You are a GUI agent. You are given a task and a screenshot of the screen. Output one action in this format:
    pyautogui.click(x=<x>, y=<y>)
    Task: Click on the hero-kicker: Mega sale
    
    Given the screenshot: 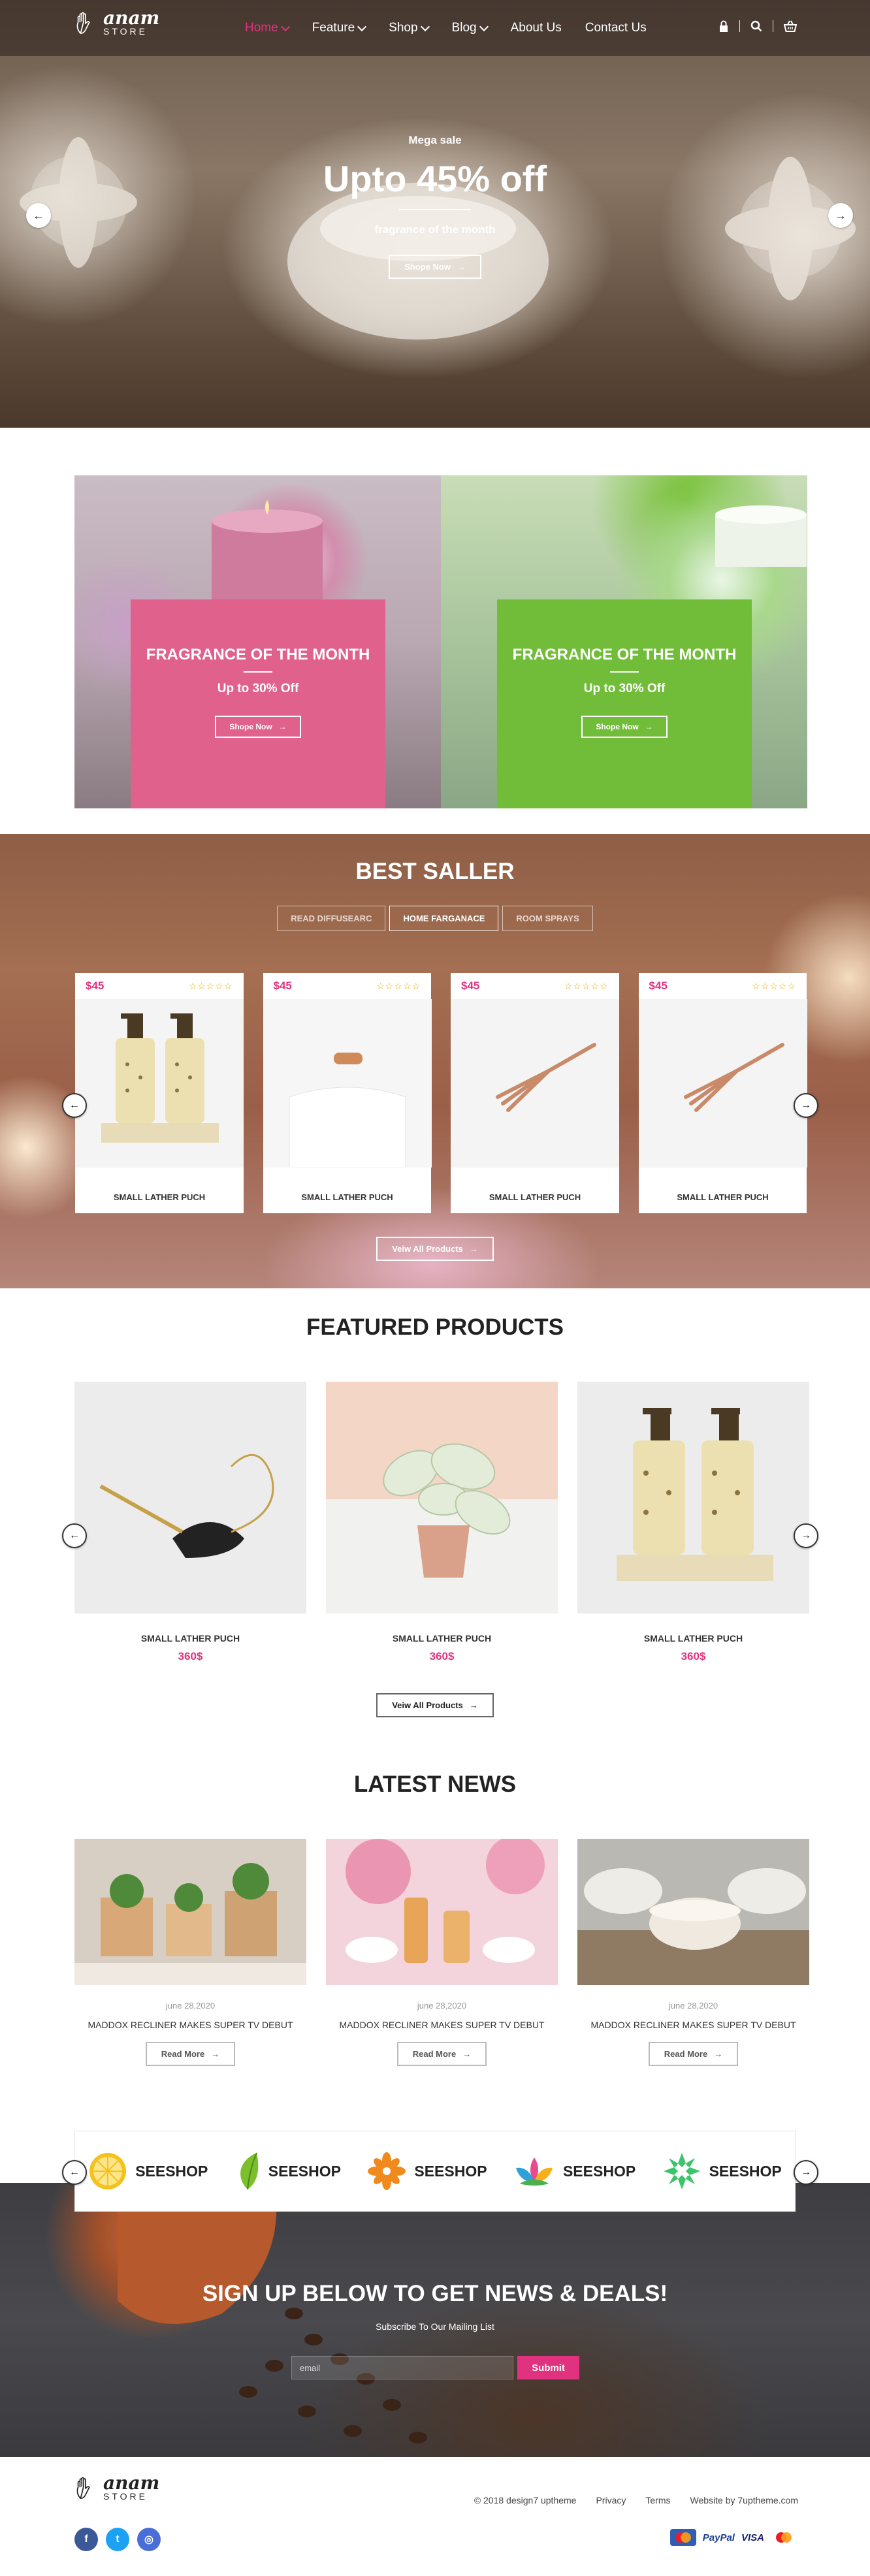 What is the action you would take?
    pyautogui.click(x=435, y=140)
    